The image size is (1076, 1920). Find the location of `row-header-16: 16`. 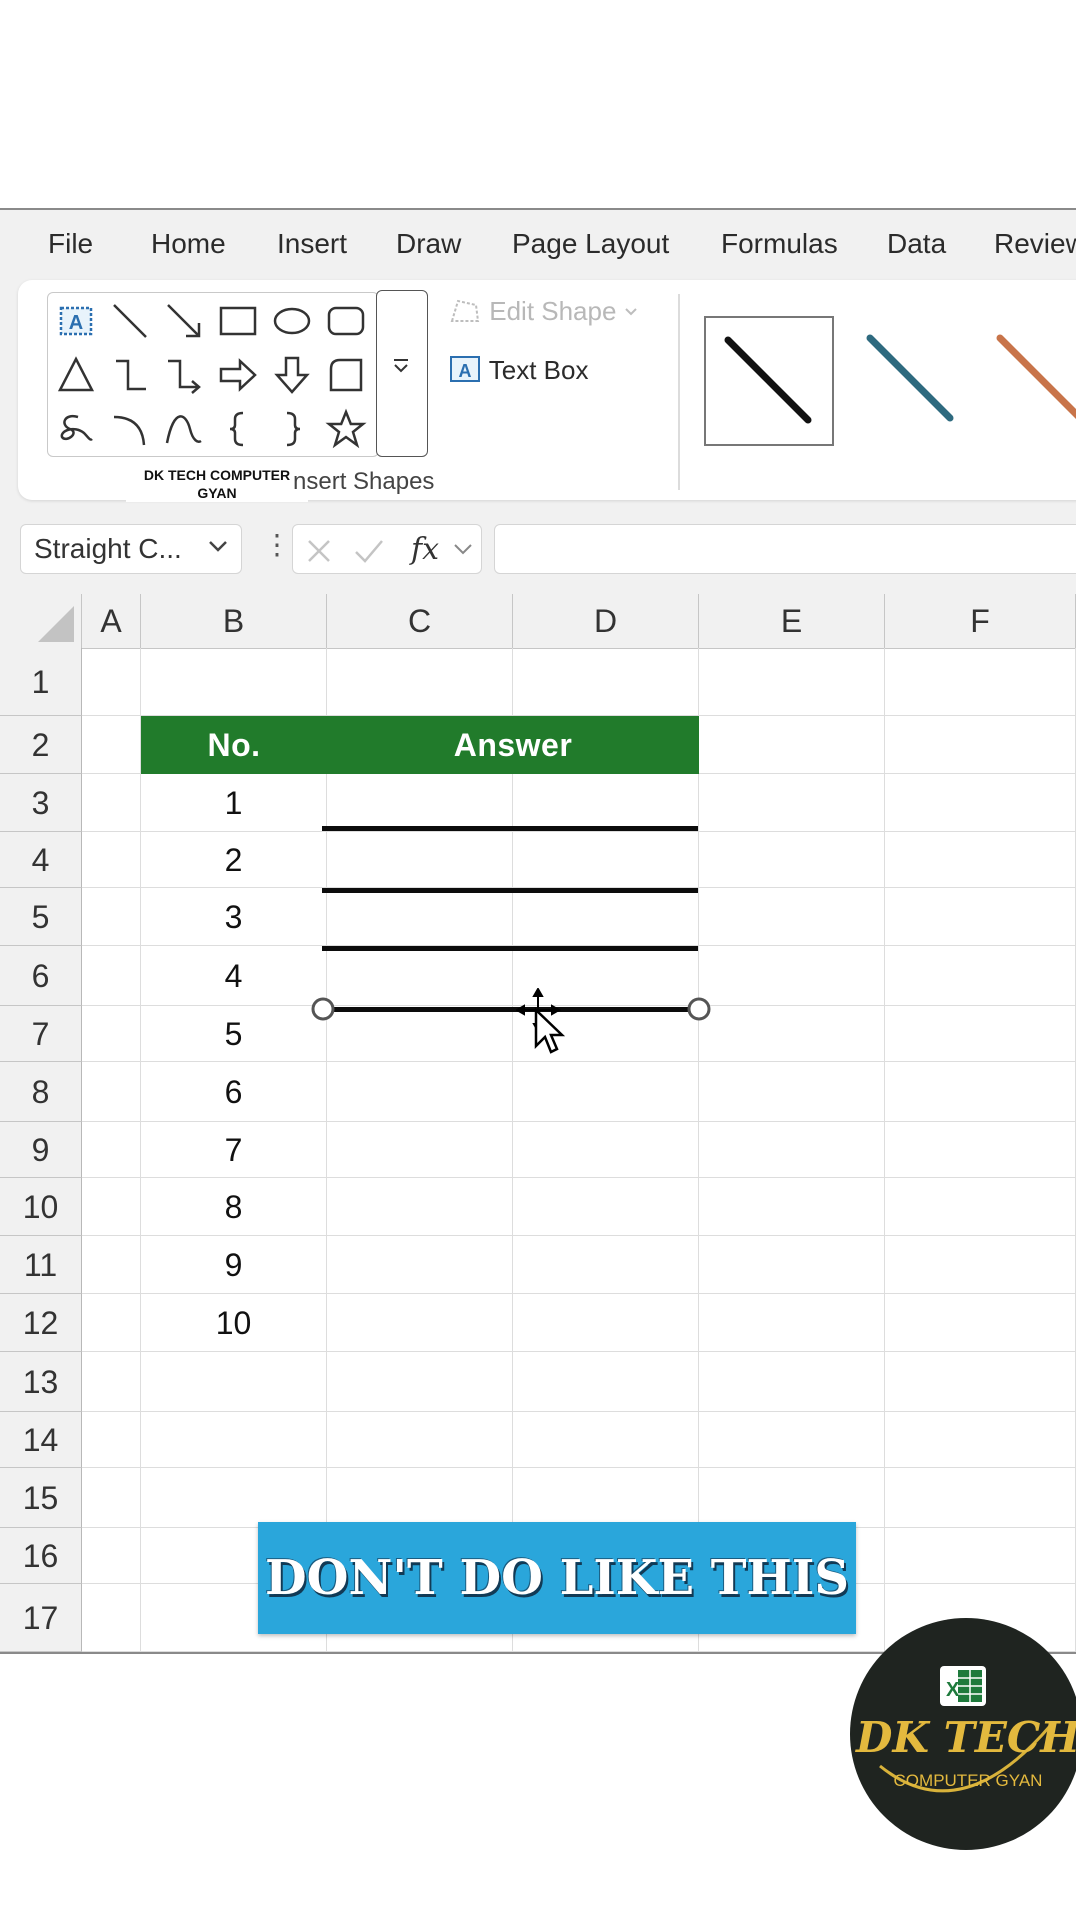

row-header-16: 16 is located at coordinates (41, 1556).